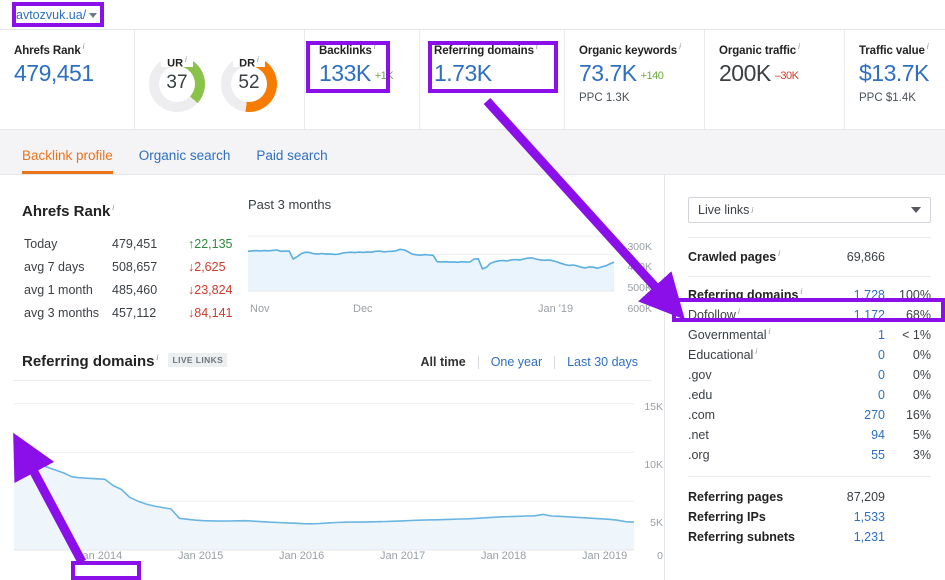 The width and height of the screenshot is (945, 580). Describe the element at coordinates (54, 72) in the screenshot. I see `metric-value: 479,451` at that location.